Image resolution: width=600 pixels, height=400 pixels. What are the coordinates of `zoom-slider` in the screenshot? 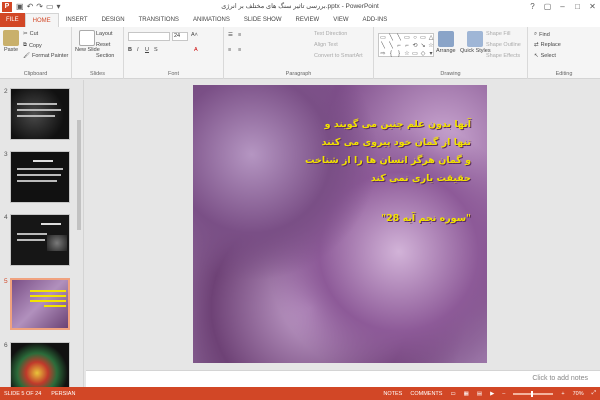 It's located at (533, 393).